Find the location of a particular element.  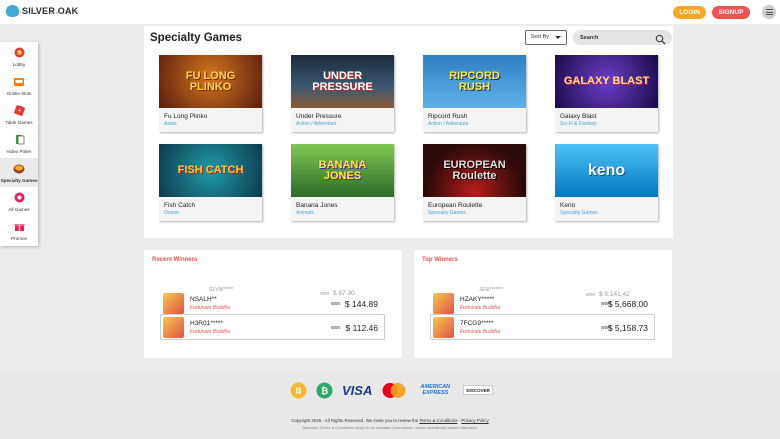

game-art-title: FU LONG PLINKO is located at coordinates (210, 81).